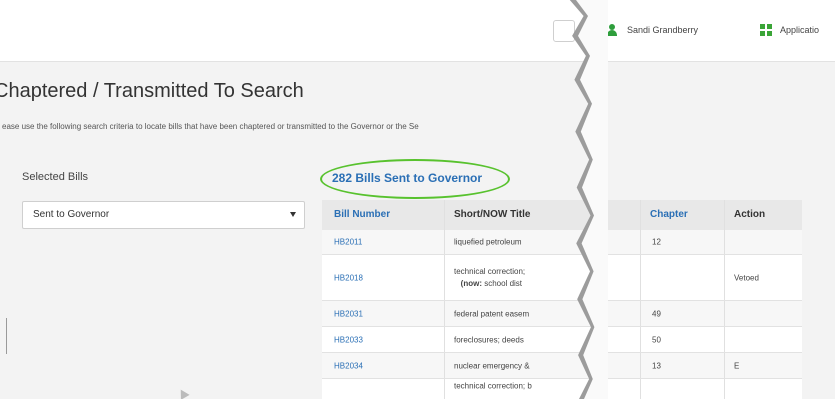 This screenshot has width=835, height=399. I want to click on bill-action: Vetoed, so click(746, 277).